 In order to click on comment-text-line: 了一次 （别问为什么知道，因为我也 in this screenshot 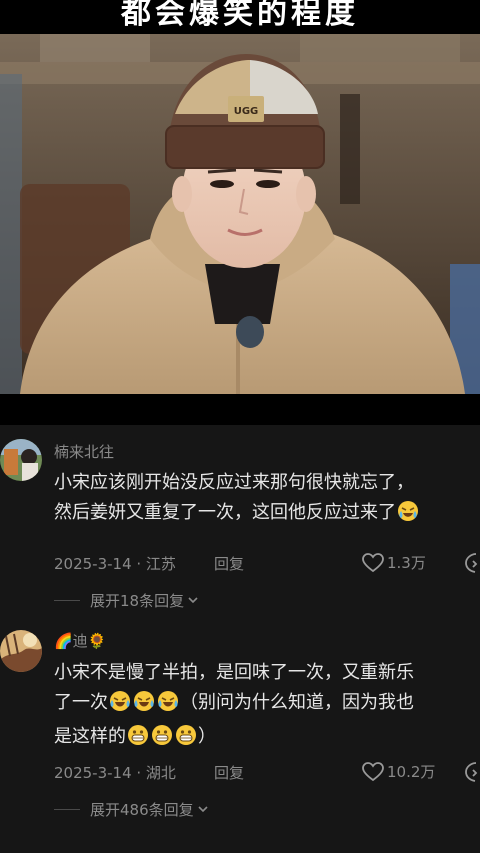, I will do `click(266, 705)`.